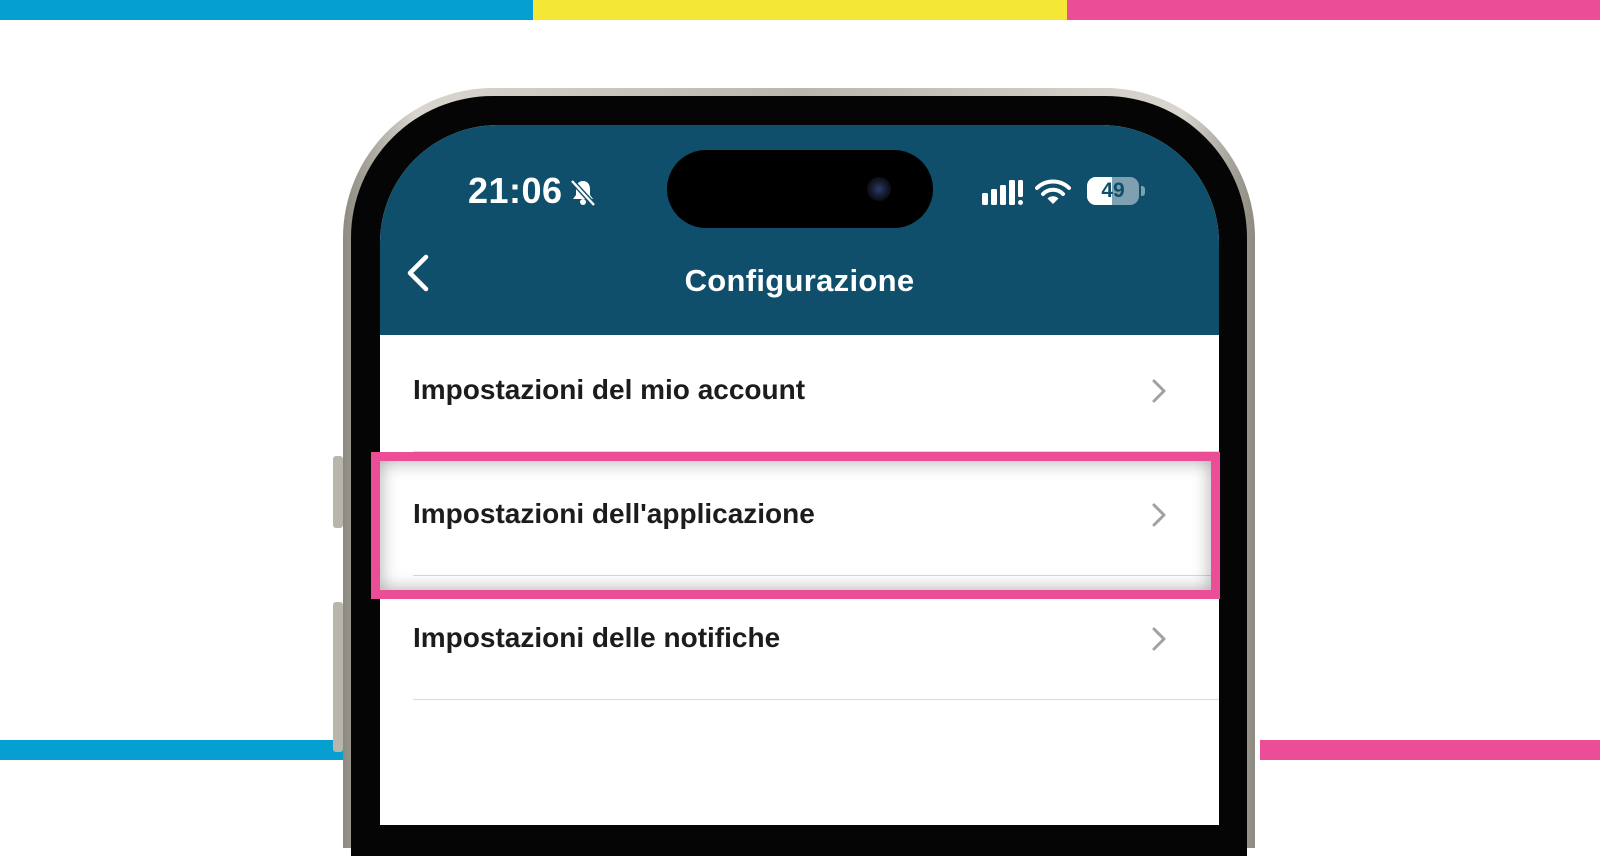 The height and width of the screenshot is (856, 1600). What do you see at coordinates (175, 750) in the screenshot?
I see `bottom-band-blue` at bounding box center [175, 750].